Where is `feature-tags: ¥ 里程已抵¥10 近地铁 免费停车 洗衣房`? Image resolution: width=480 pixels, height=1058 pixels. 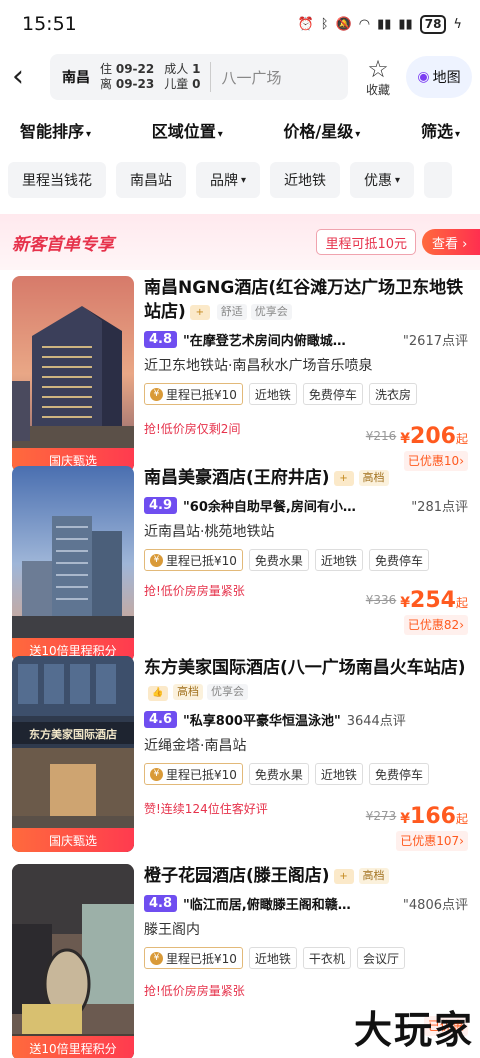 feature-tags: ¥ 里程已抵¥10 近地铁 免费停车 洗衣房 is located at coordinates (306, 394).